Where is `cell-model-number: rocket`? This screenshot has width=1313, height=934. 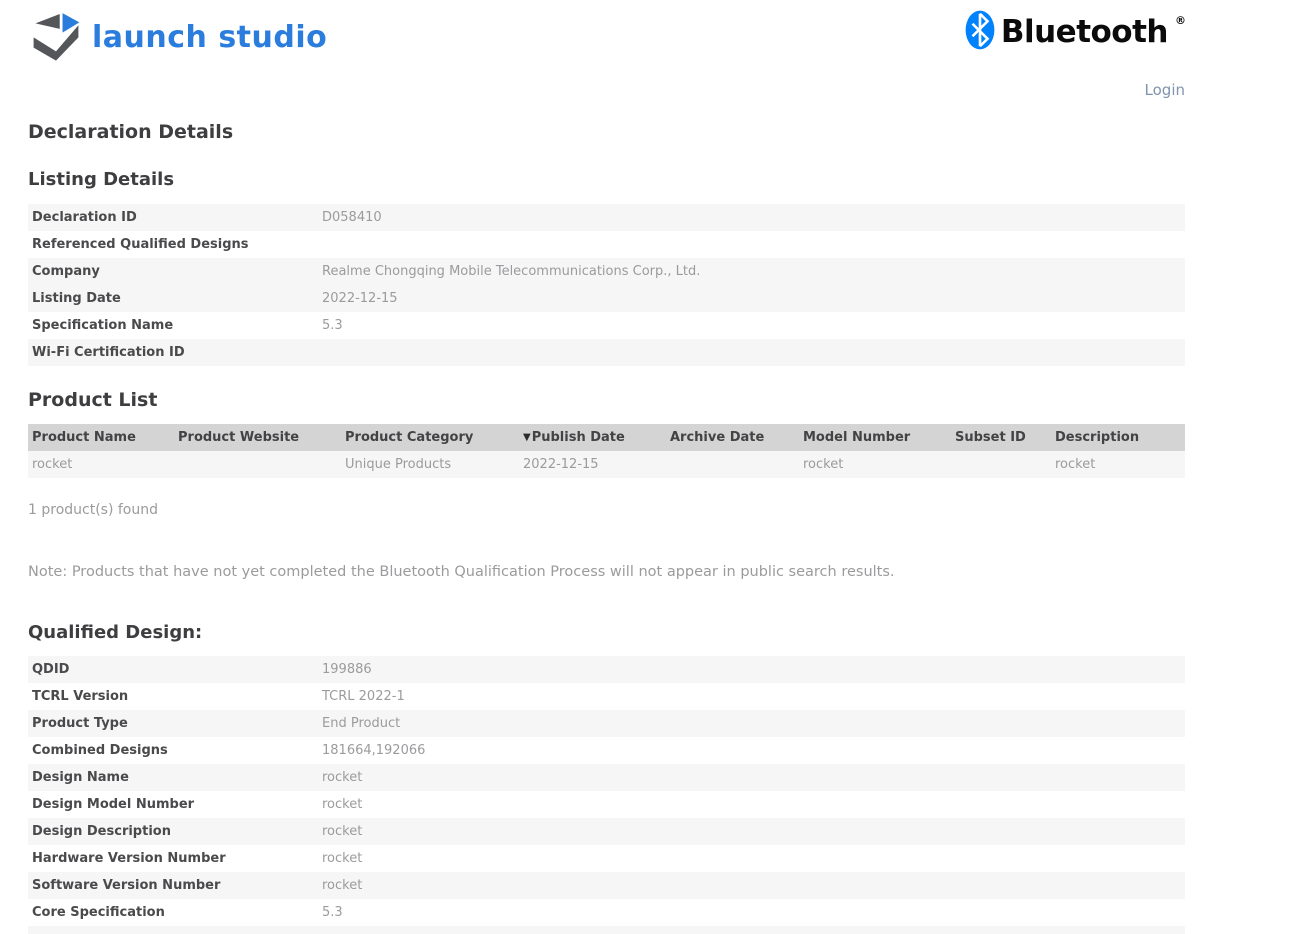 cell-model-number: rocket is located at coordinates (823, 464).